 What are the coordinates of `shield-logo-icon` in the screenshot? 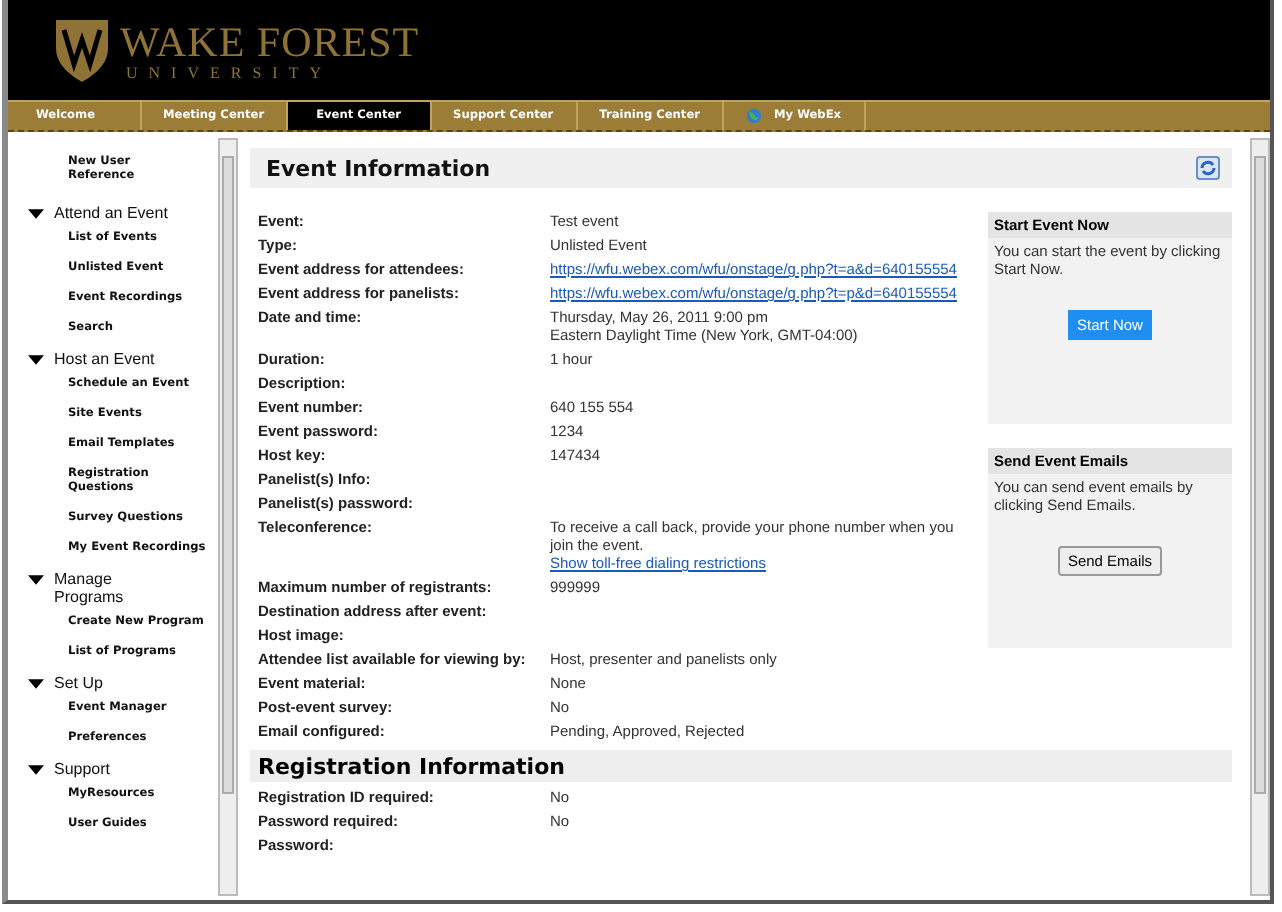 It's located at (82, 50).